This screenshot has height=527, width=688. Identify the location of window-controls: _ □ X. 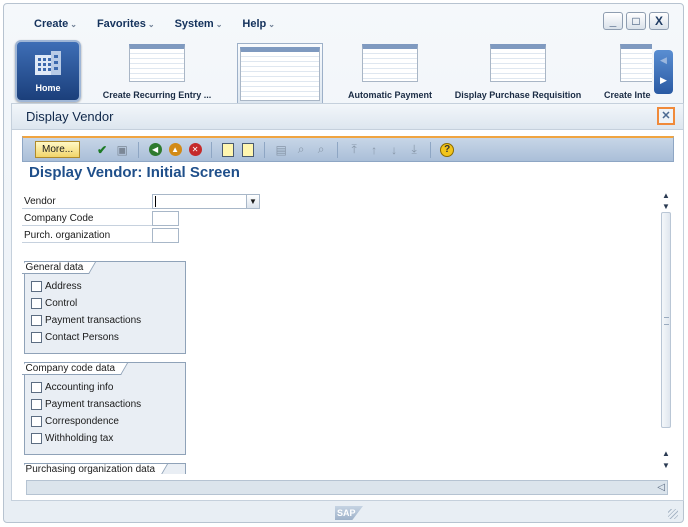
(636, 21).